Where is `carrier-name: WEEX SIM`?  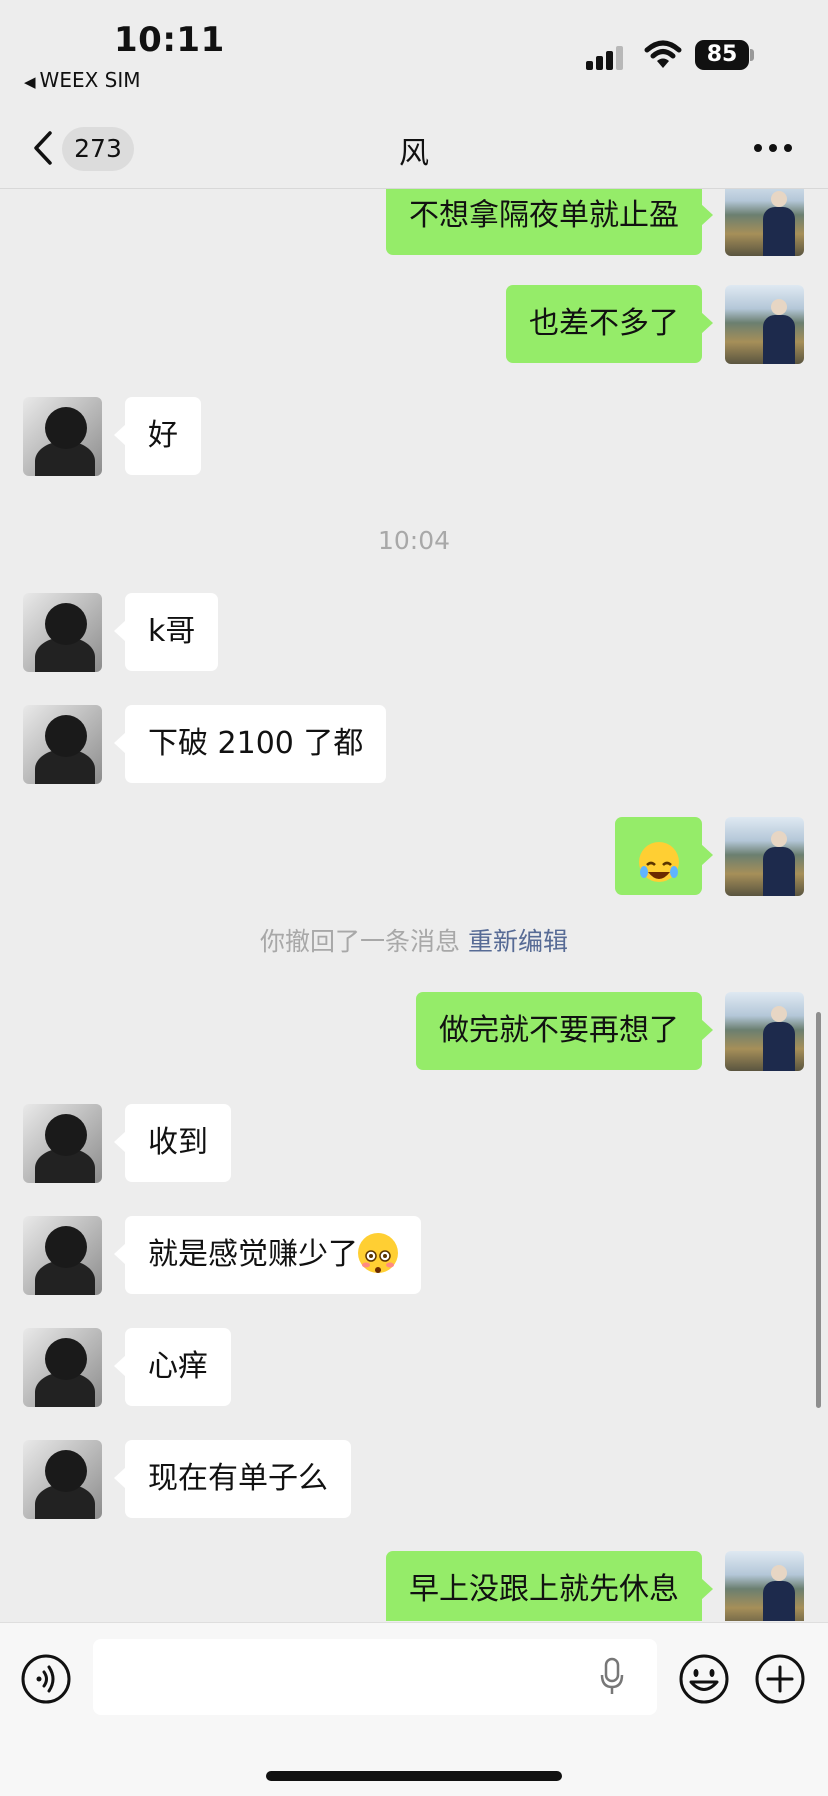
carrier-name: WEEX SIM is located at coordinates (90, 80).